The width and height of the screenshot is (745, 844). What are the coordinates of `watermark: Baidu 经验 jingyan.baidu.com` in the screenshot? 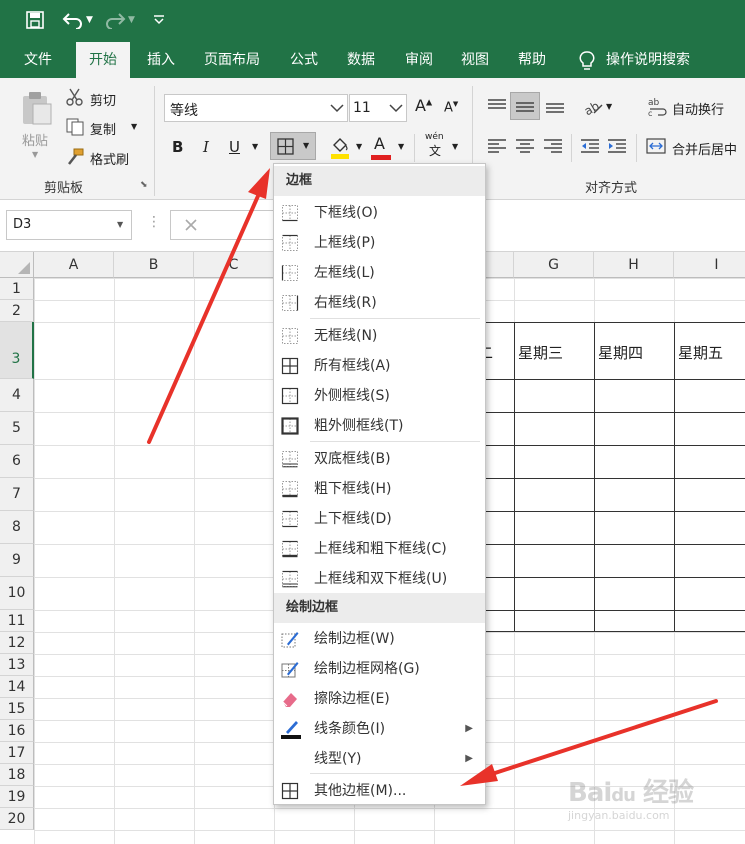 It's located at (643, 802).